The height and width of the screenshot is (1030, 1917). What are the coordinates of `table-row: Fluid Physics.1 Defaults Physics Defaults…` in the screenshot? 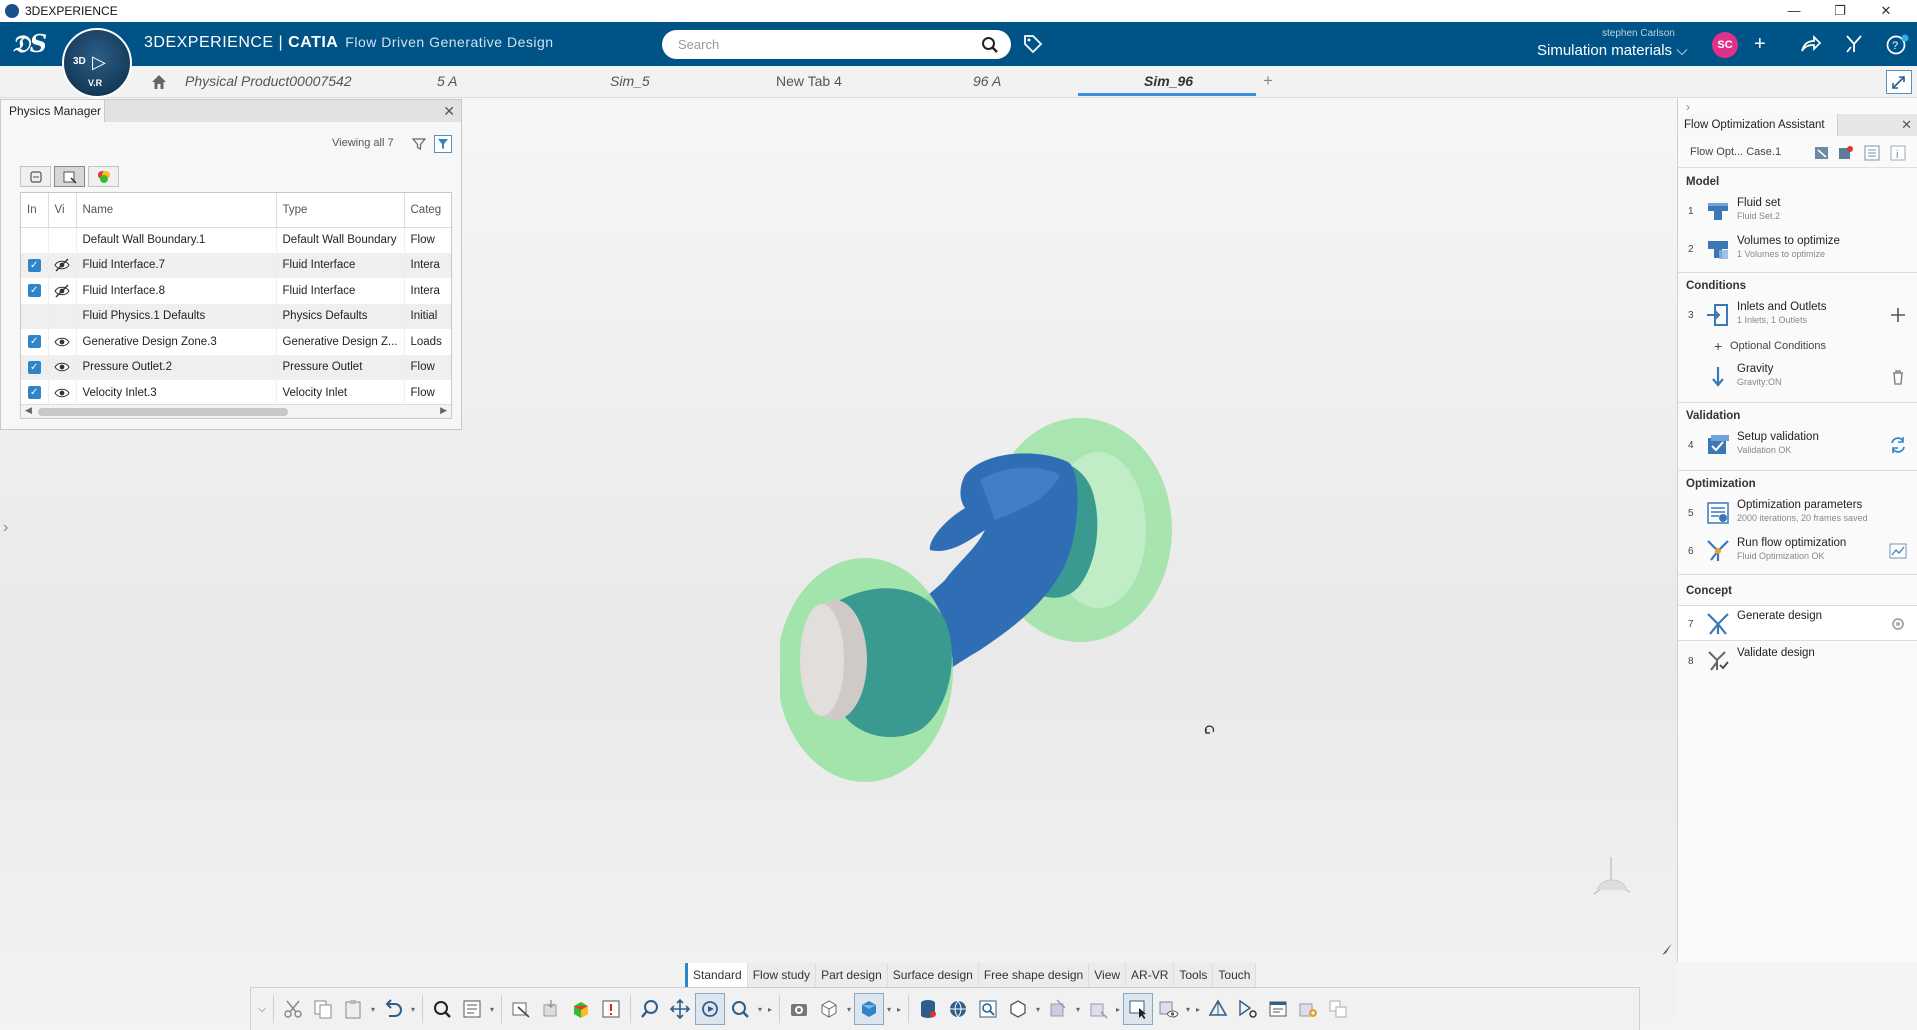 It's located at (236, 316).